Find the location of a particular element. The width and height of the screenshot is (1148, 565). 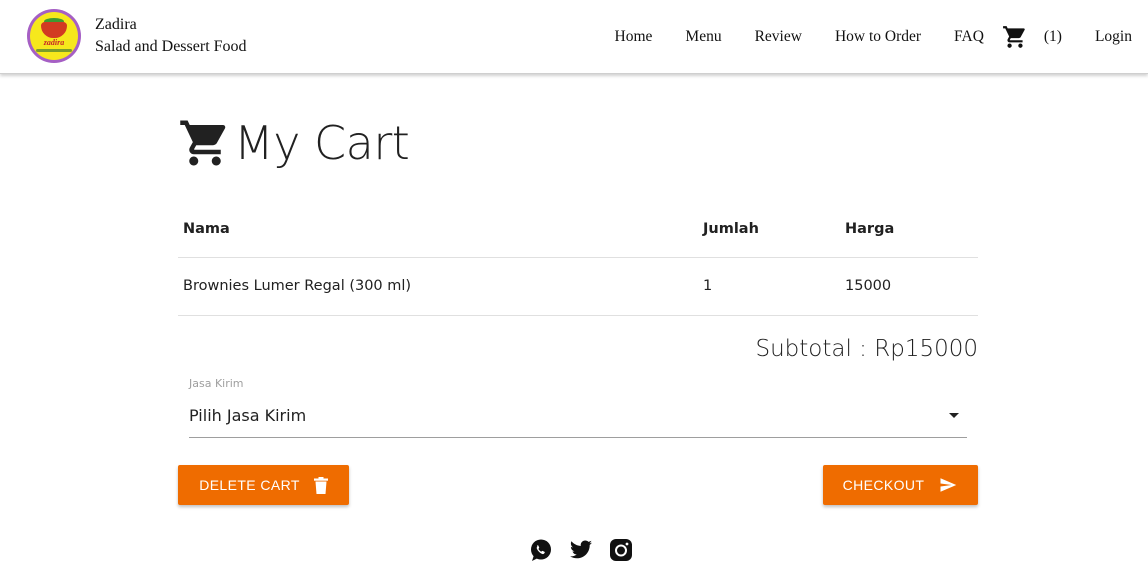

brand-logo: zadira is located at coordinates (54, 36).